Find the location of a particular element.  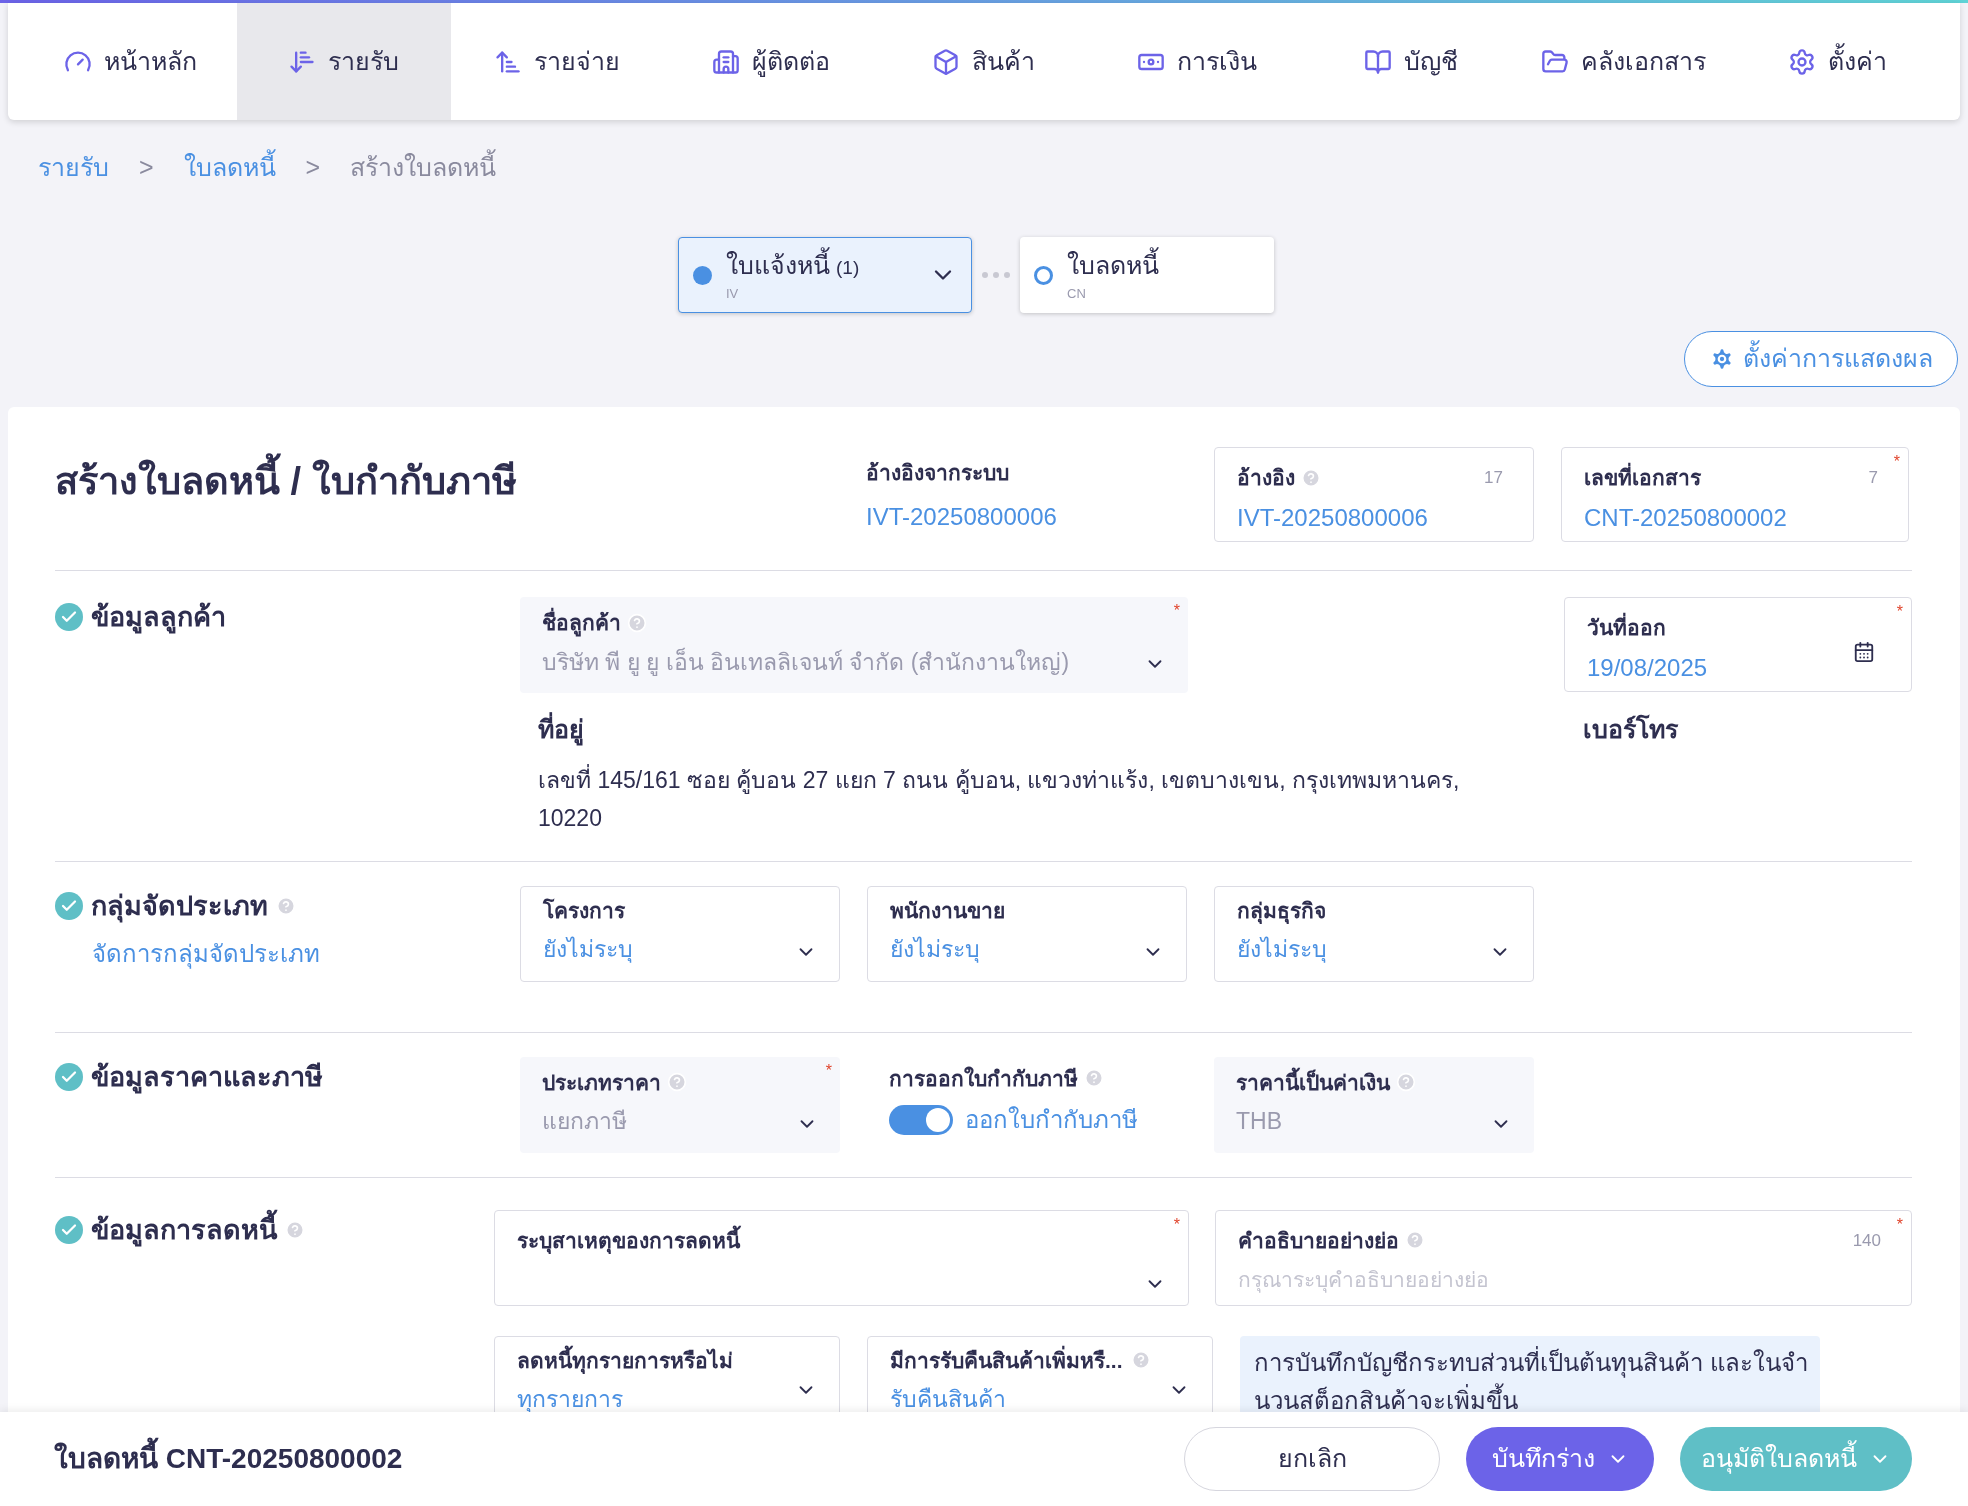

settings-icon is located at coordinates (1801, 61).